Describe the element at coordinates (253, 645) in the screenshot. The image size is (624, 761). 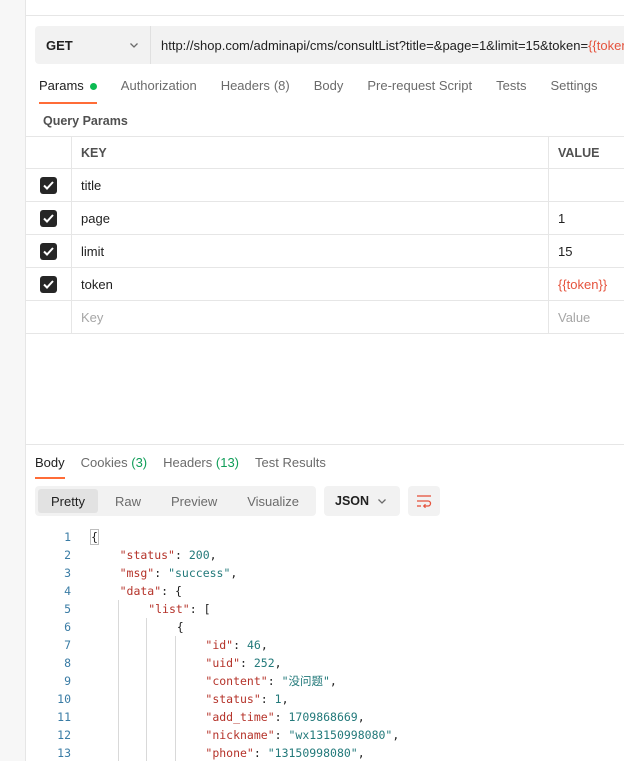
I see `json-number: 46` at that location.